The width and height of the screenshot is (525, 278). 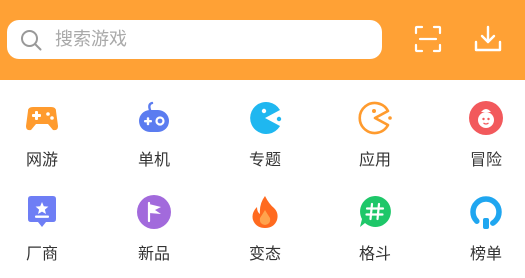 What do you see at coordinates (486, 118) in the screenshot?
I see `adventure-character-icon` at bounding box center [486, 118].